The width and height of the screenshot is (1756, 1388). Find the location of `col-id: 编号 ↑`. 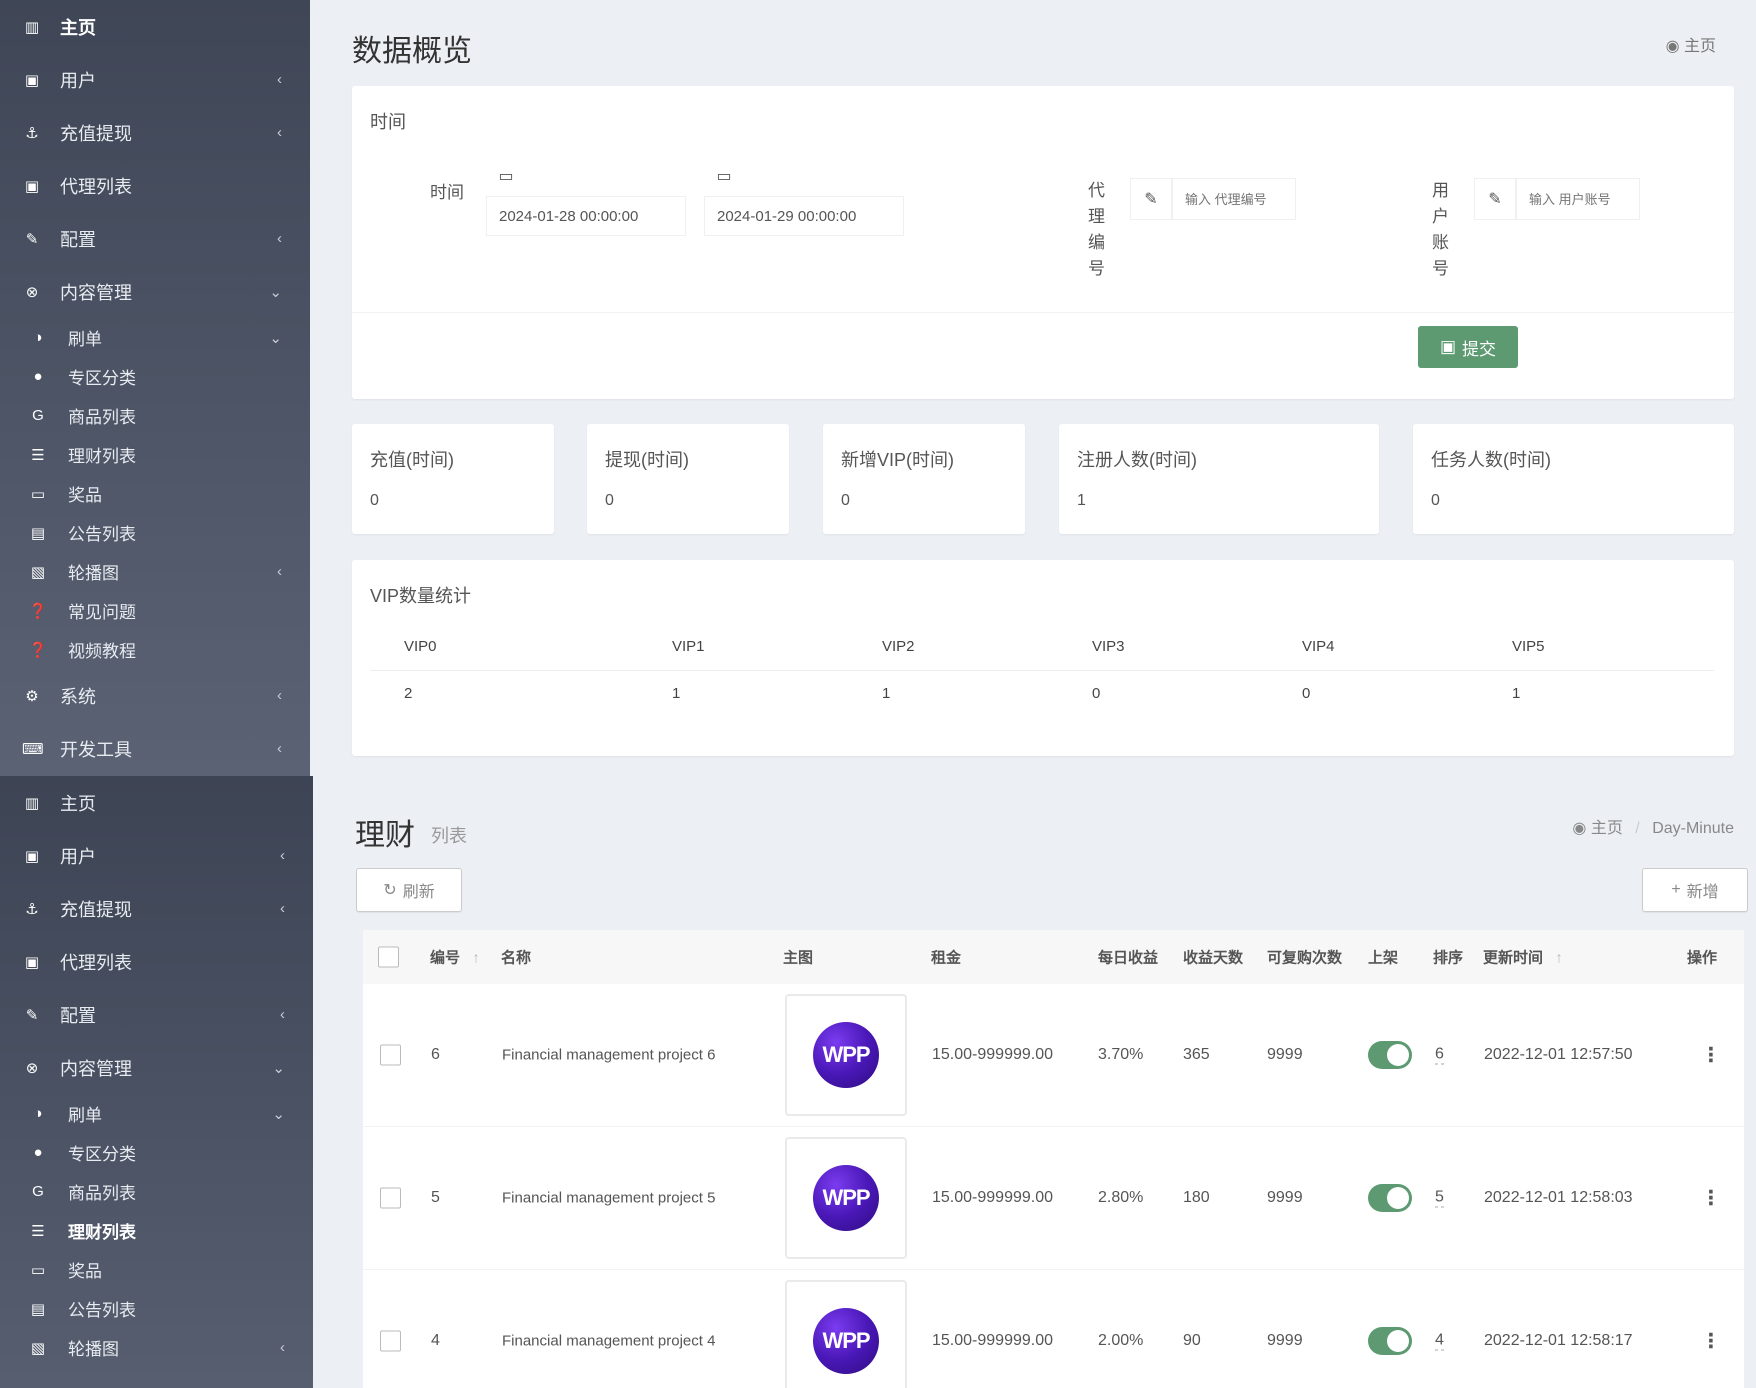

col-id: 编号 ↑ is located at coordinates (455, 957).